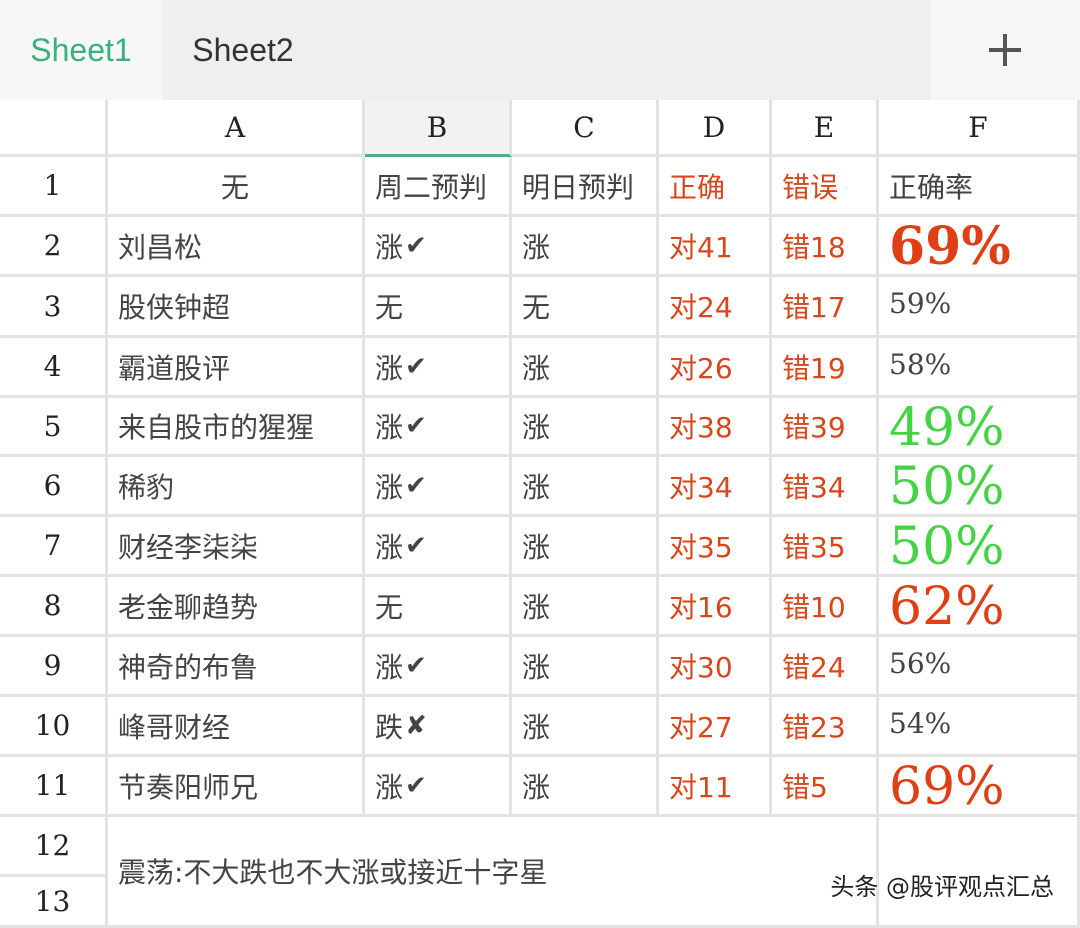 This screenshot has height=928, width=1080. I want to click on column-header-c: C, so click(585, 128).